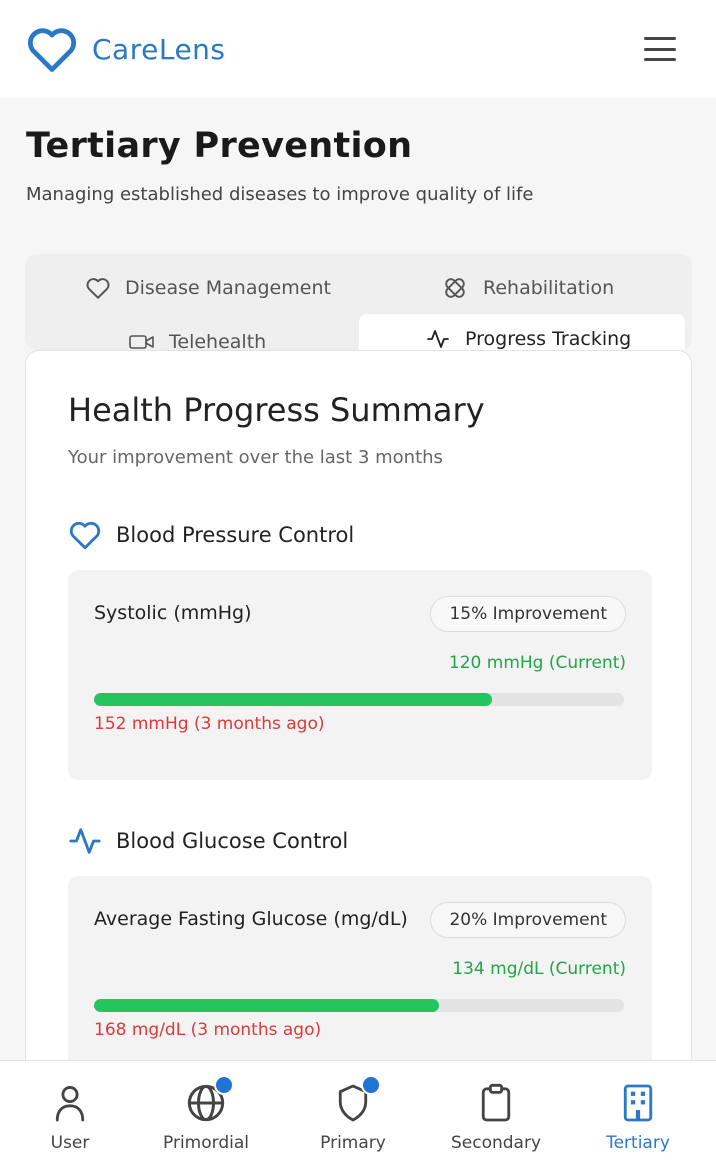  I want to click on nav-user: User, so click(70, 1112).